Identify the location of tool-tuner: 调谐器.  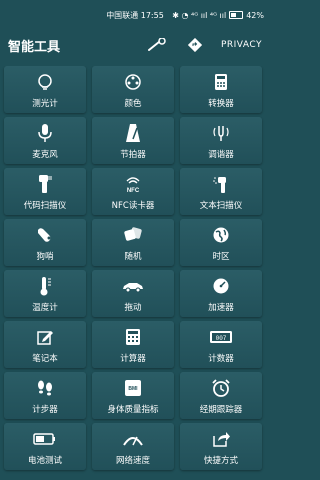
(221, 140).